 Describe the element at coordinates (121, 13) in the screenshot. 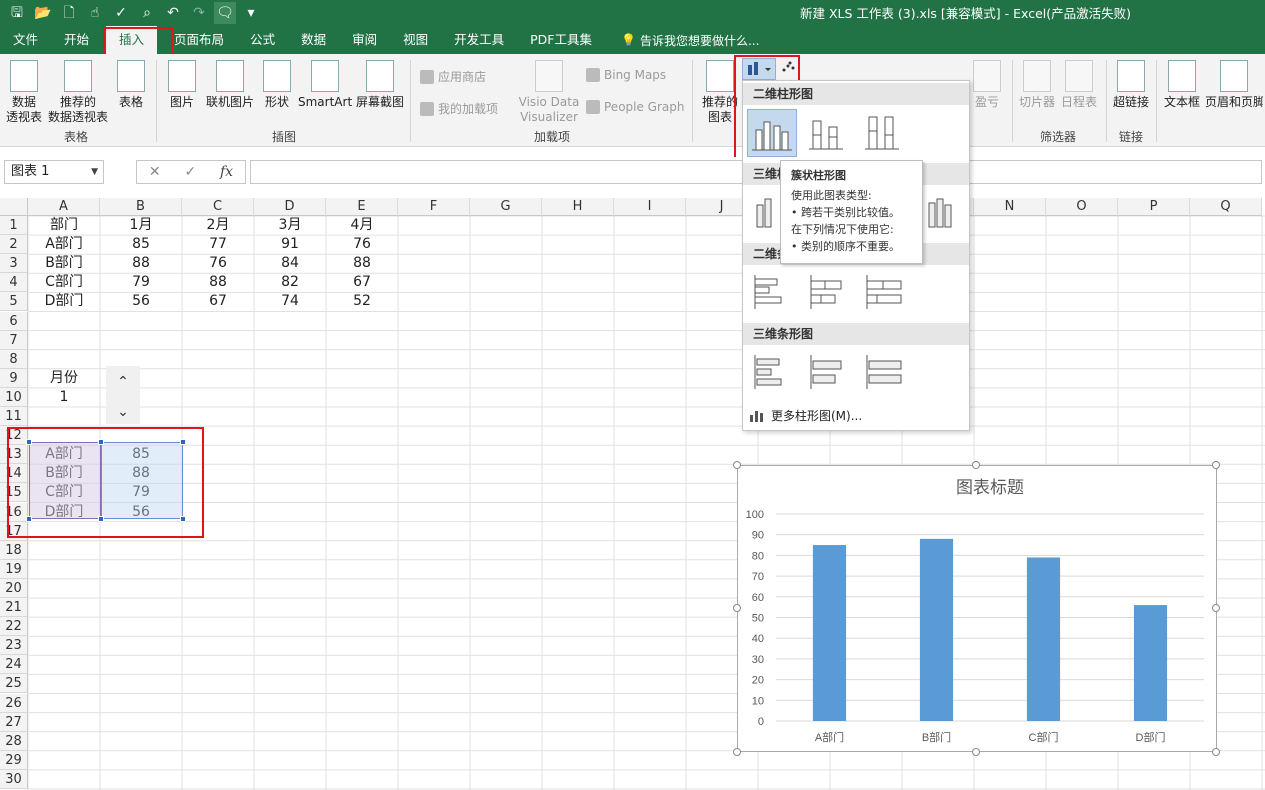

I see `spelling-icon: ✓` at that location.